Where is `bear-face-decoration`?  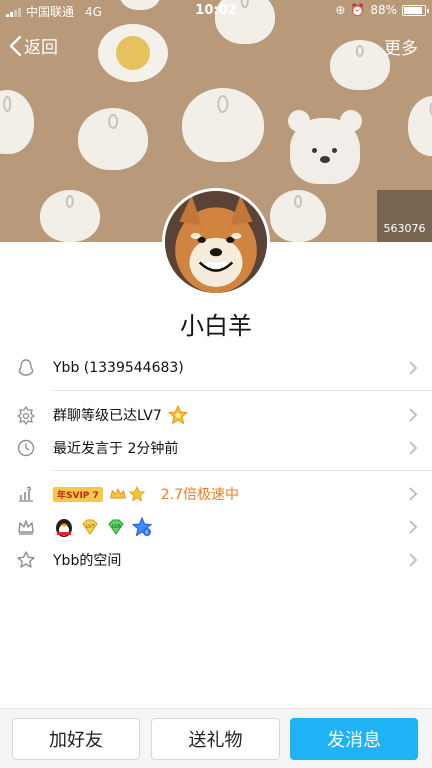
bear-face-decoration is located at coordinates (325, 147).